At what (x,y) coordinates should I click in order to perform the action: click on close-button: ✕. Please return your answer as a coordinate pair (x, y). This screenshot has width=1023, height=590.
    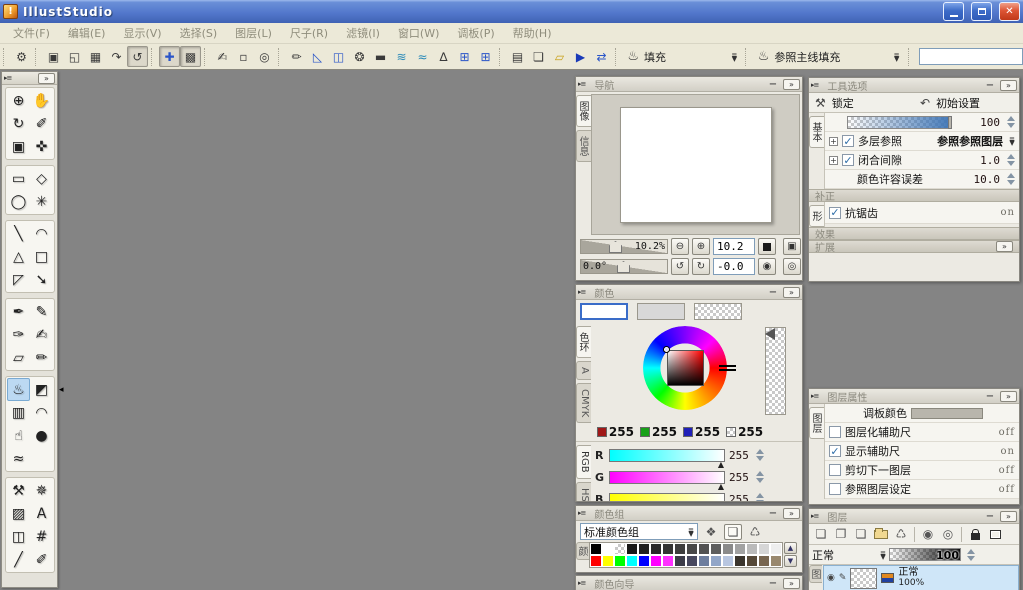
    Looking at the image, I should click on (1009, 11).